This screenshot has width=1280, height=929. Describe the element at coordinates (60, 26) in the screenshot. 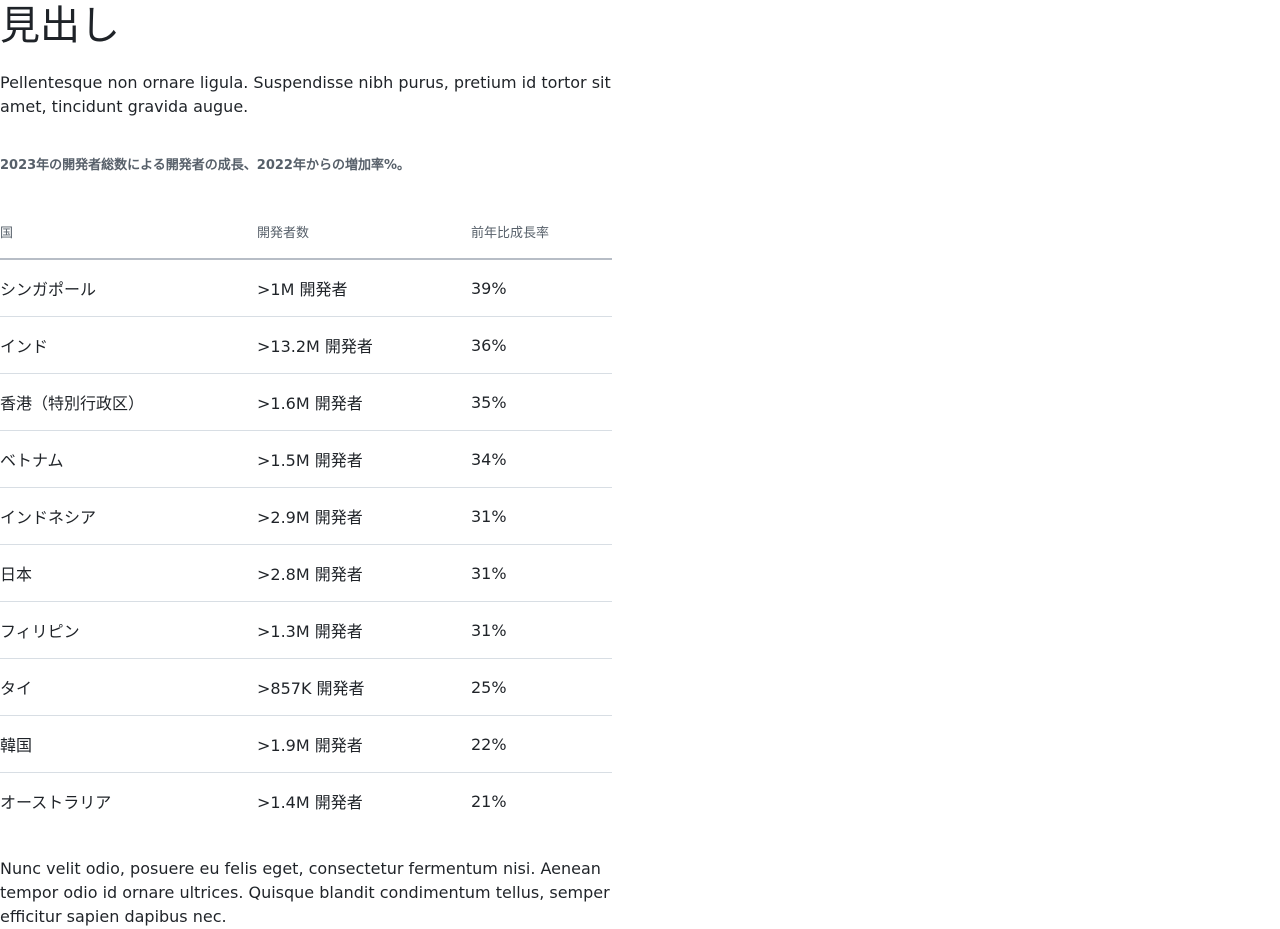

I see `page-heading: 見出し` at that location.